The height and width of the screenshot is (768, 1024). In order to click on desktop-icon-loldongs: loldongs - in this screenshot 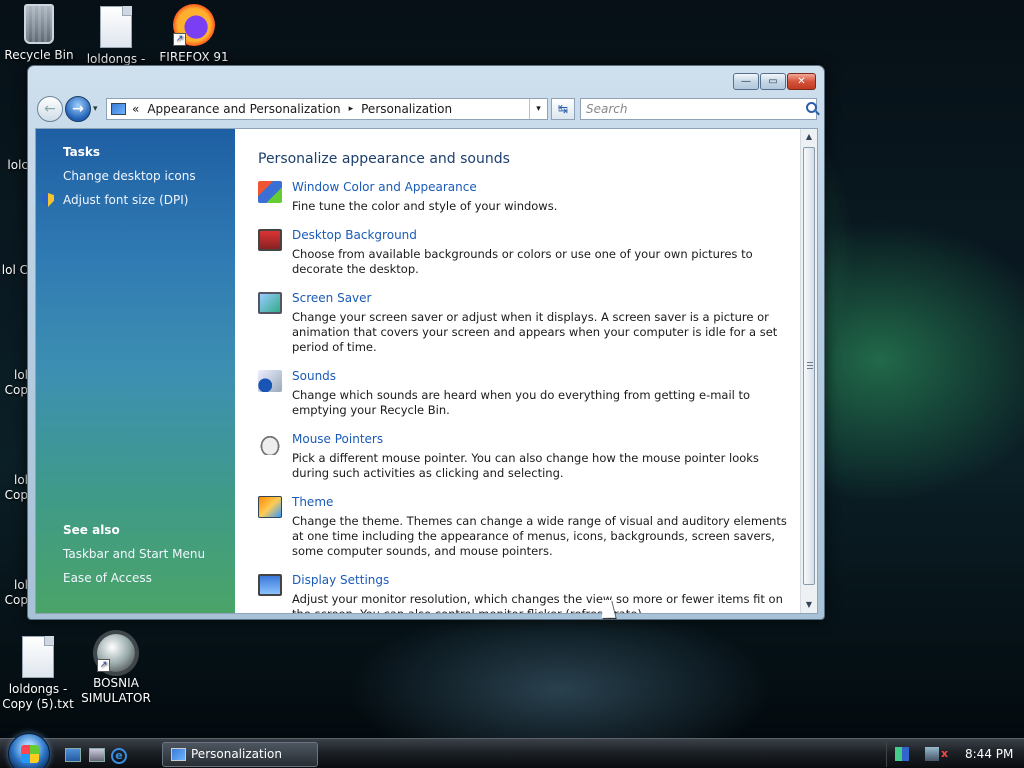, I will do `click(116, 36)`.